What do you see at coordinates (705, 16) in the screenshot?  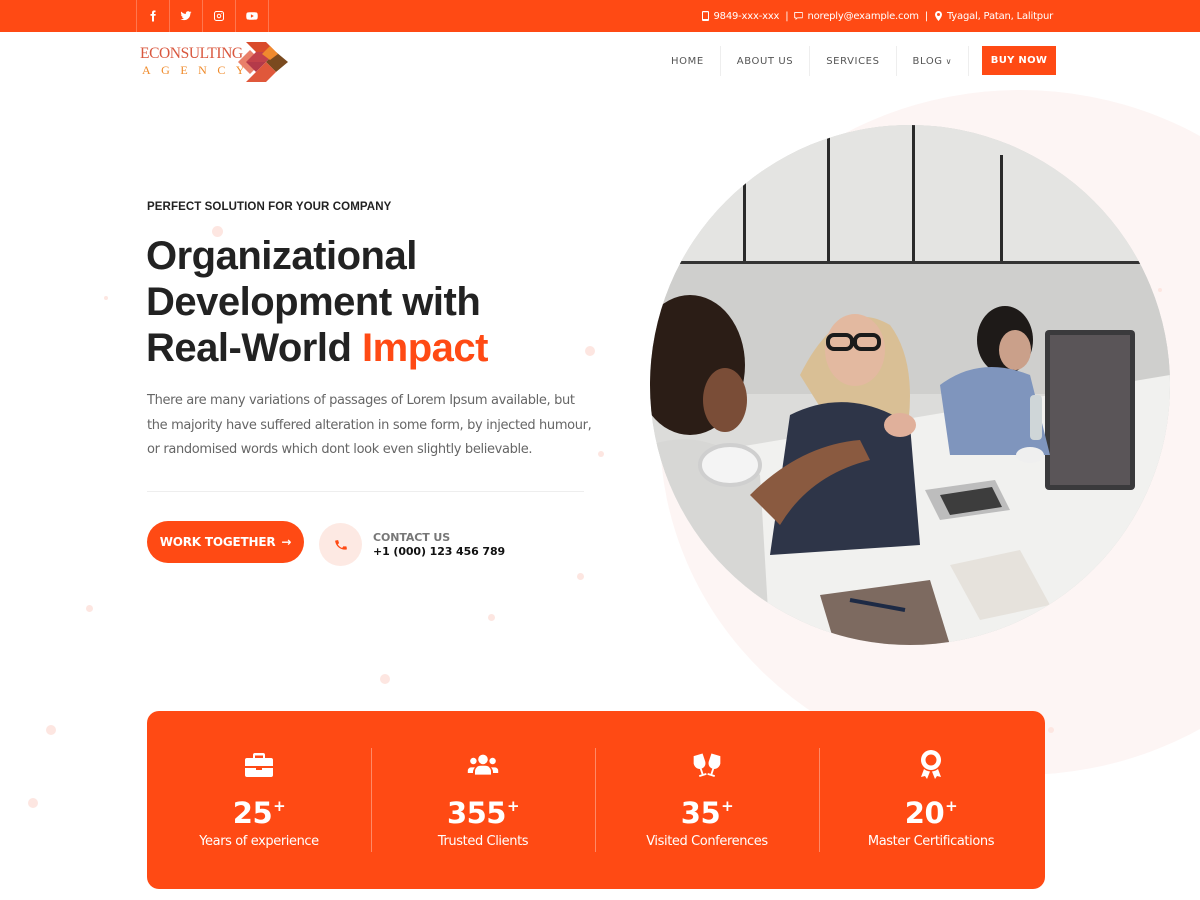 I see `mobile-phone-icon` at bounding box center [705, 16].